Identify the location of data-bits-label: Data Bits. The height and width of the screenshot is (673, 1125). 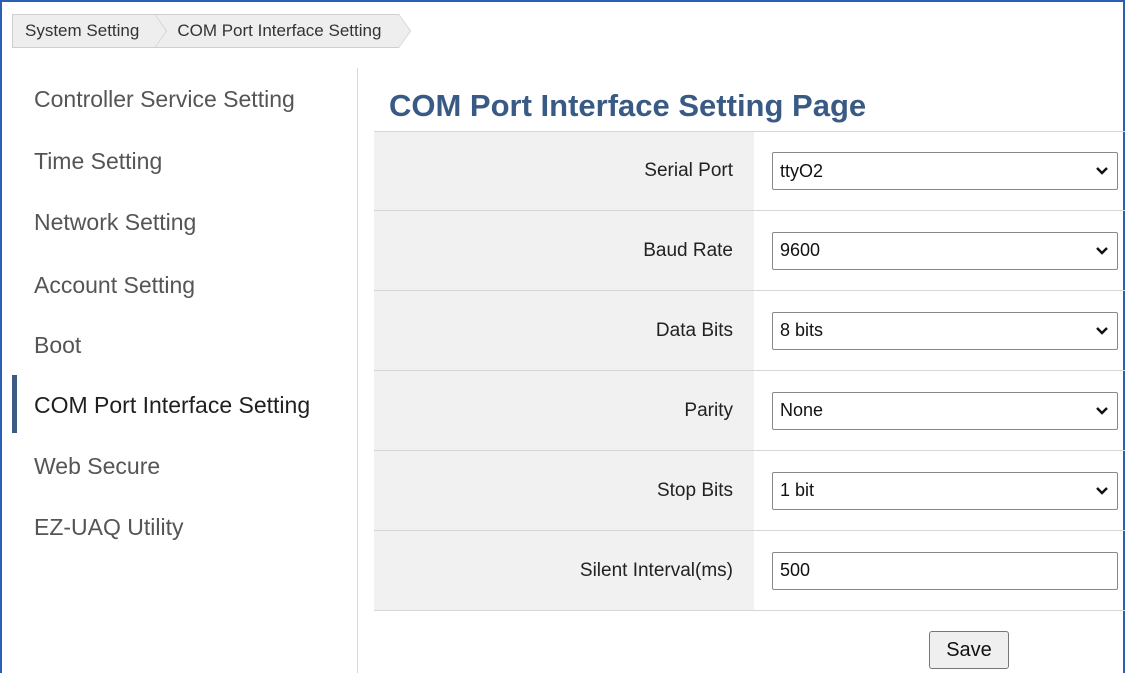
(564, 330).